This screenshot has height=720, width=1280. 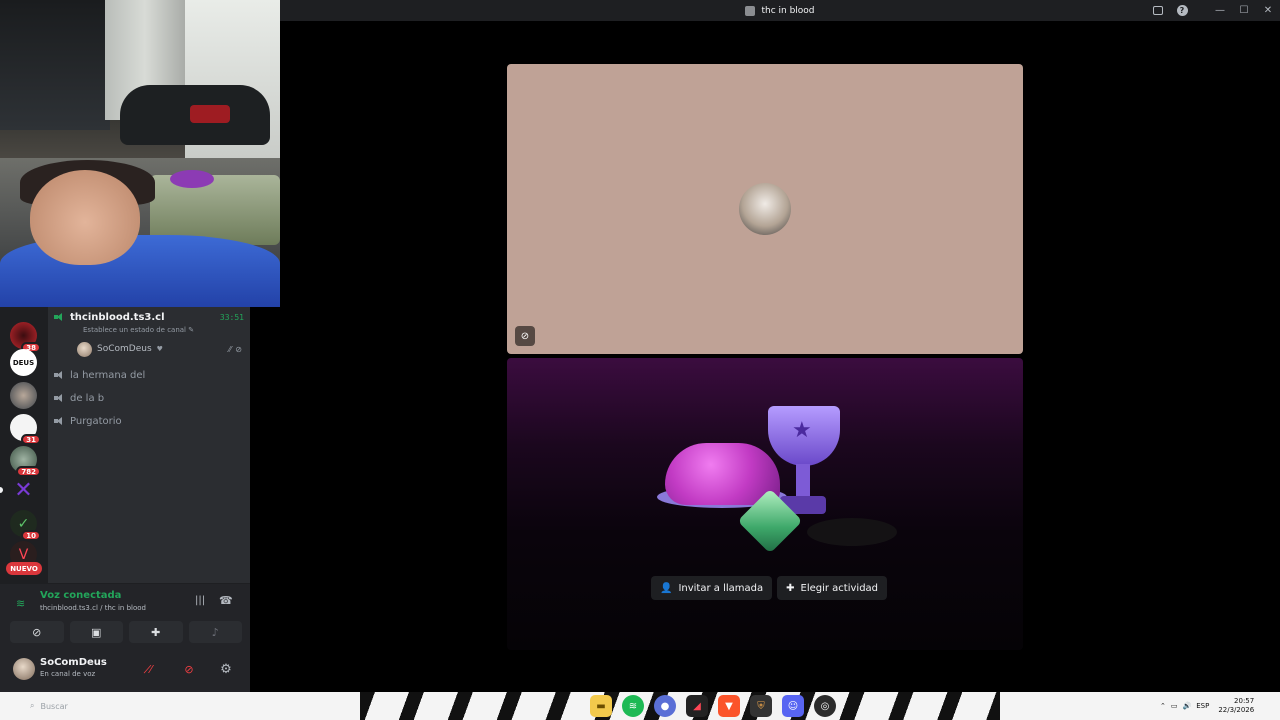 I want to click on screen-share-button: ▣, so click(x=96, y=632).